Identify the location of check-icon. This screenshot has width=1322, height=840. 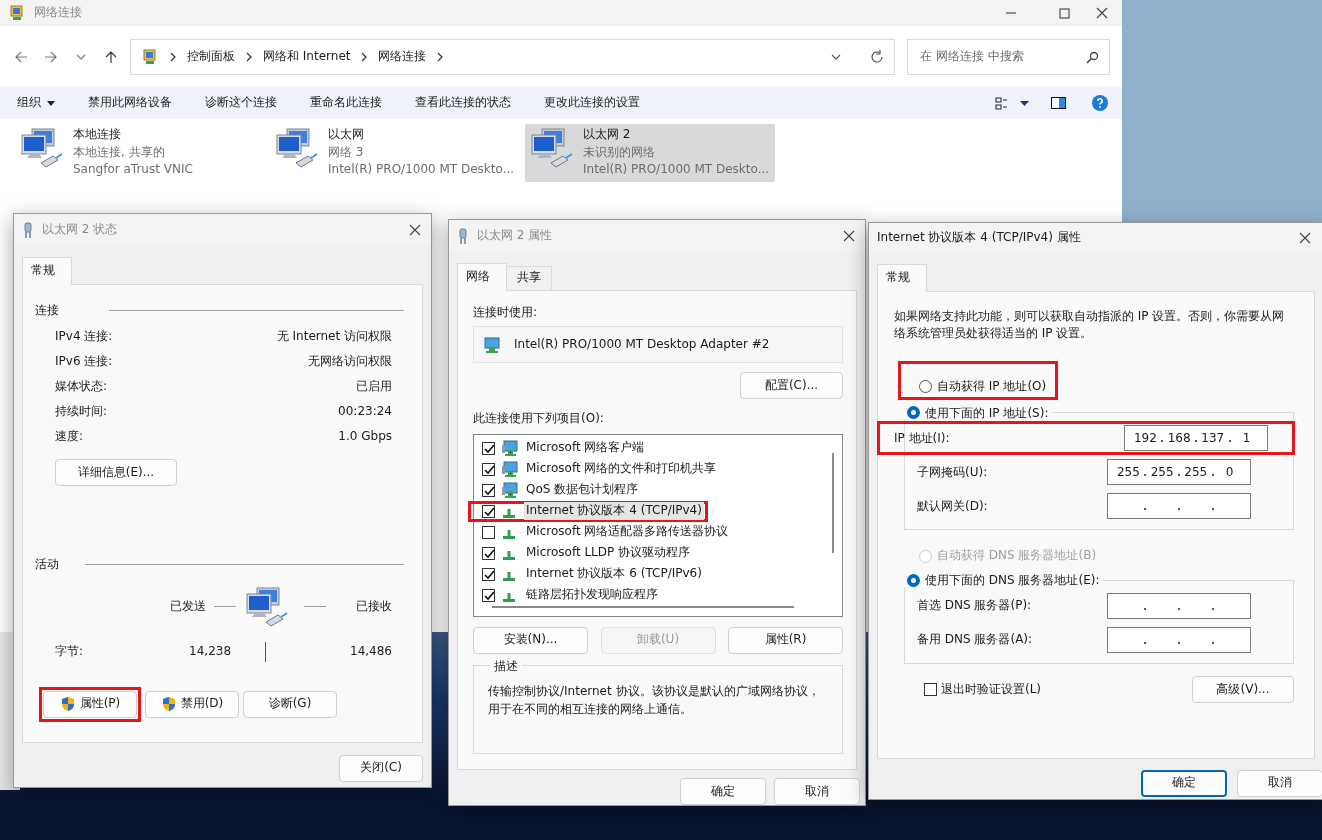
(488, 574).